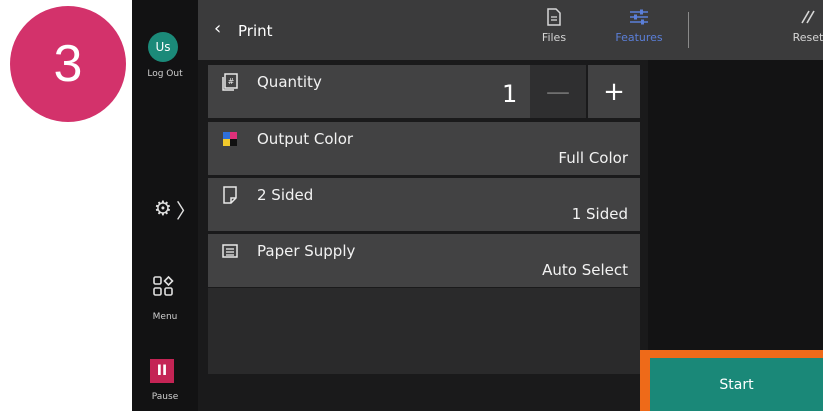  I want to click on two-sided-label: 2 Sided, so click(285, 195).